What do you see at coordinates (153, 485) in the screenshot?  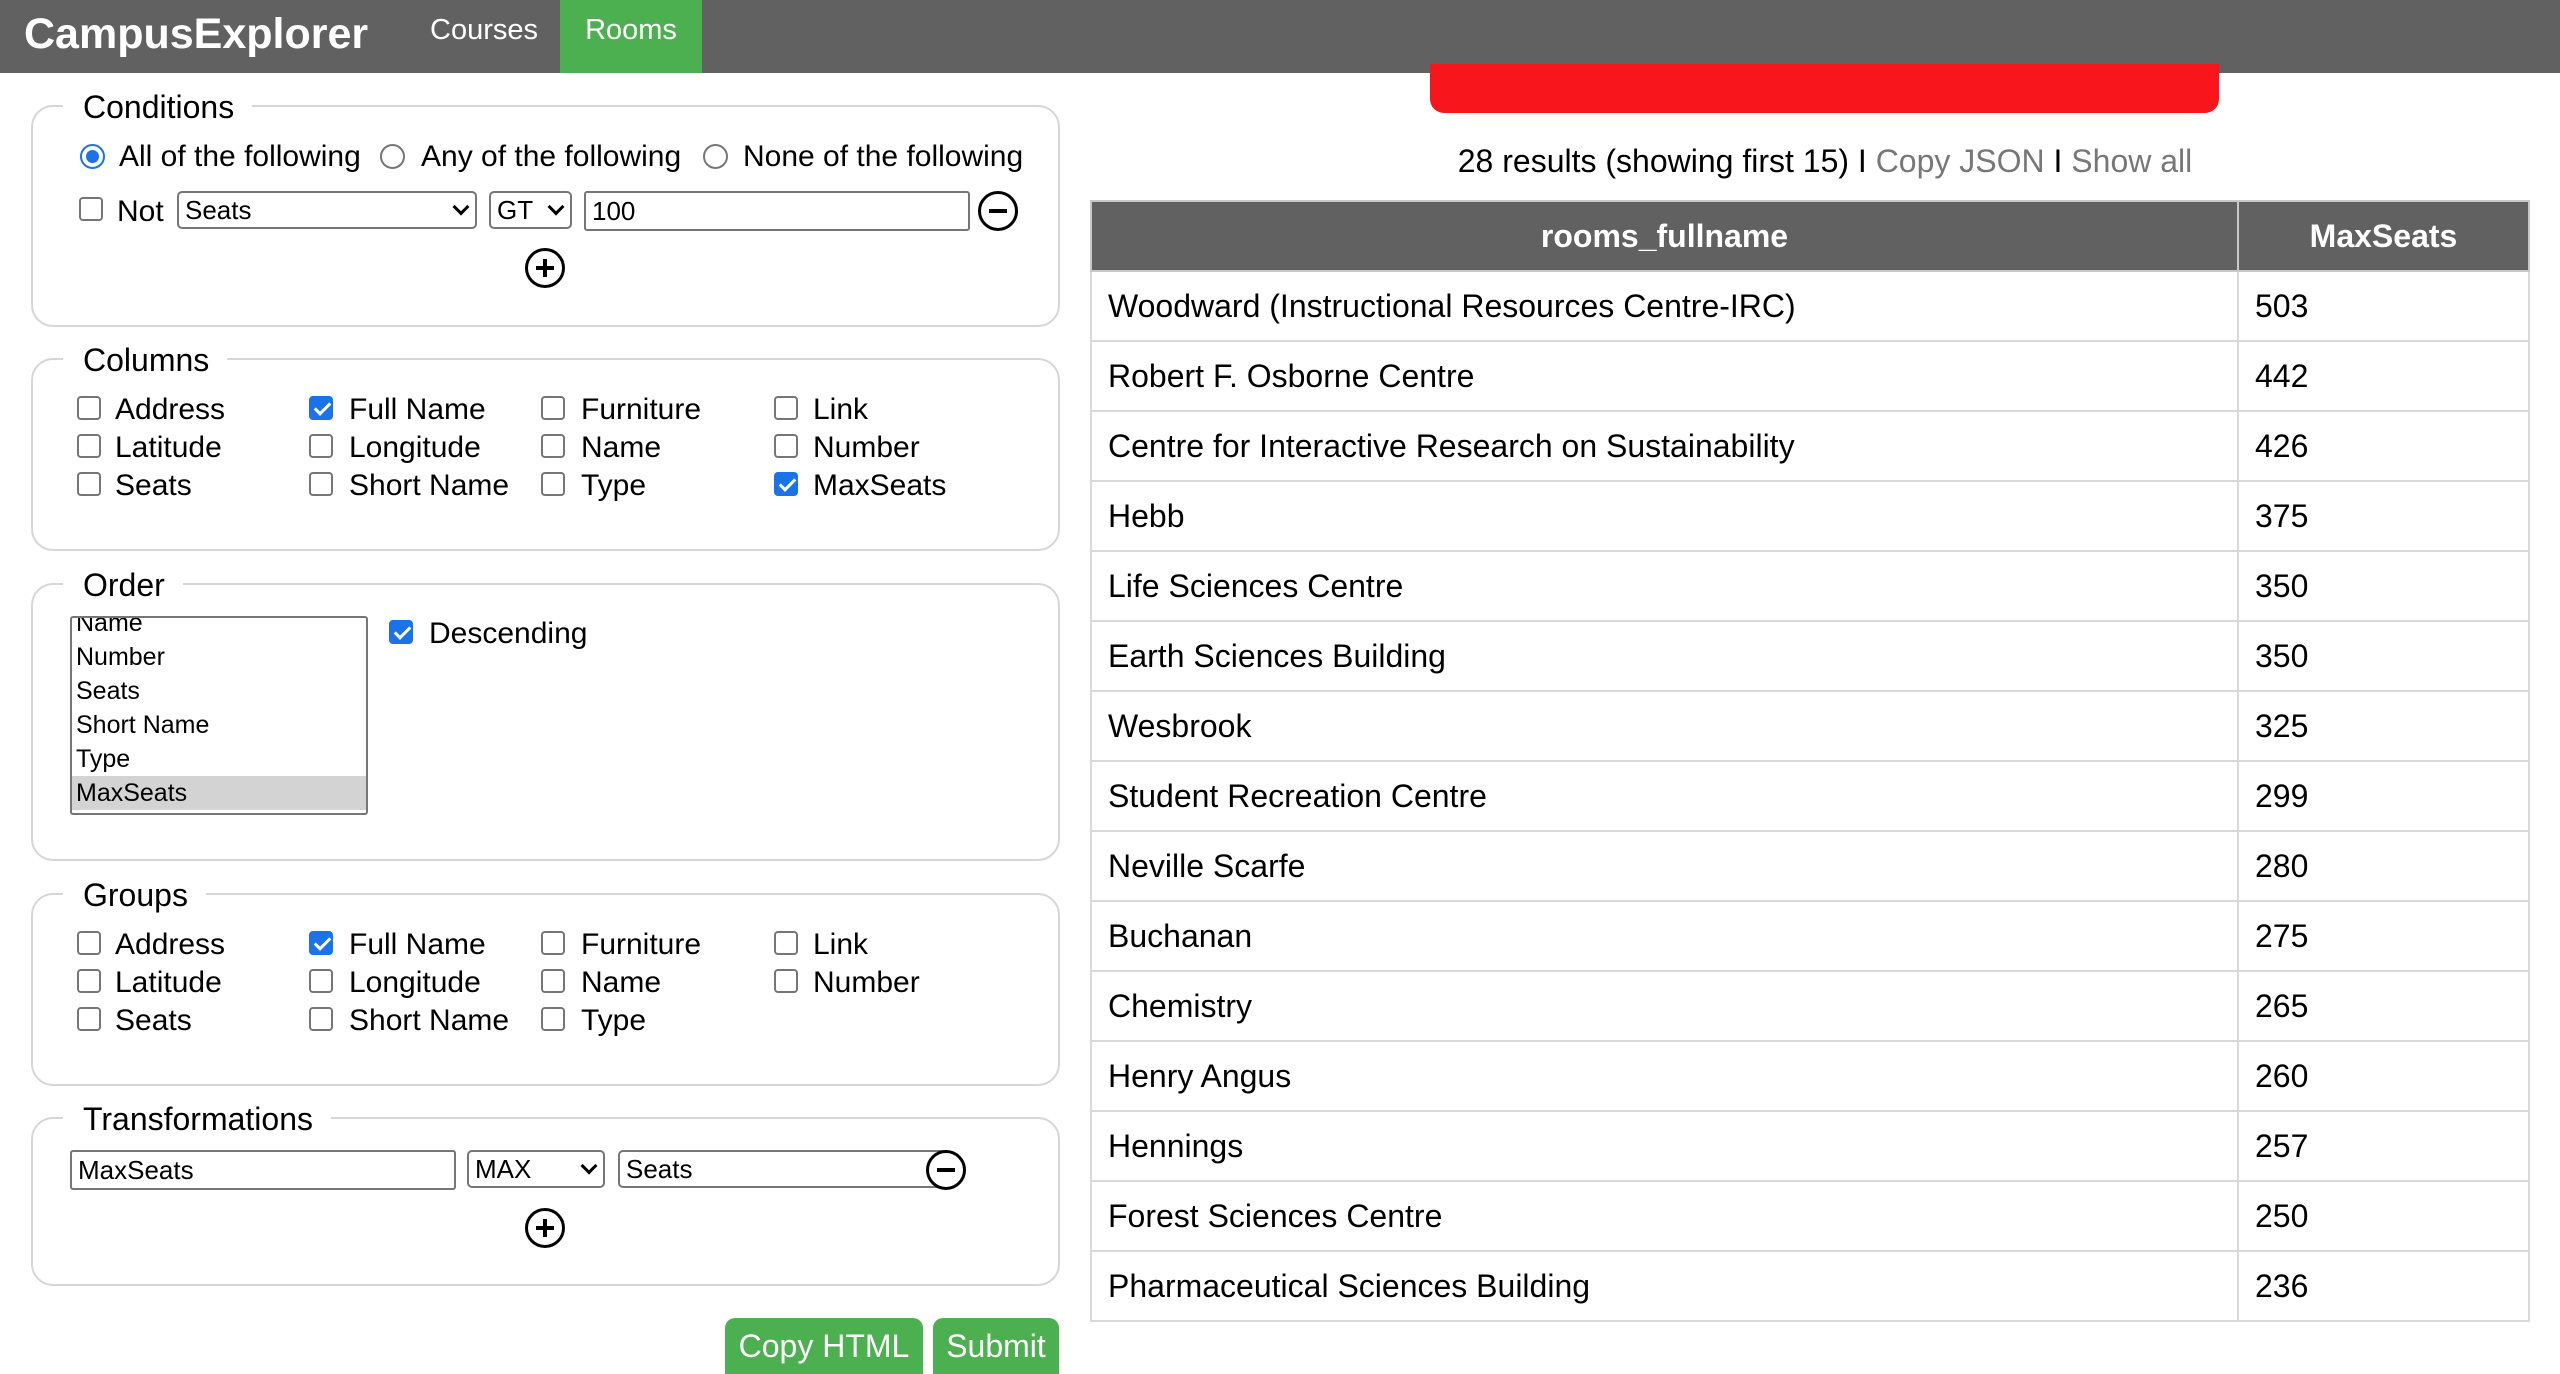 I see `column-seats-label: Seats` at bounding box center [153, 485].